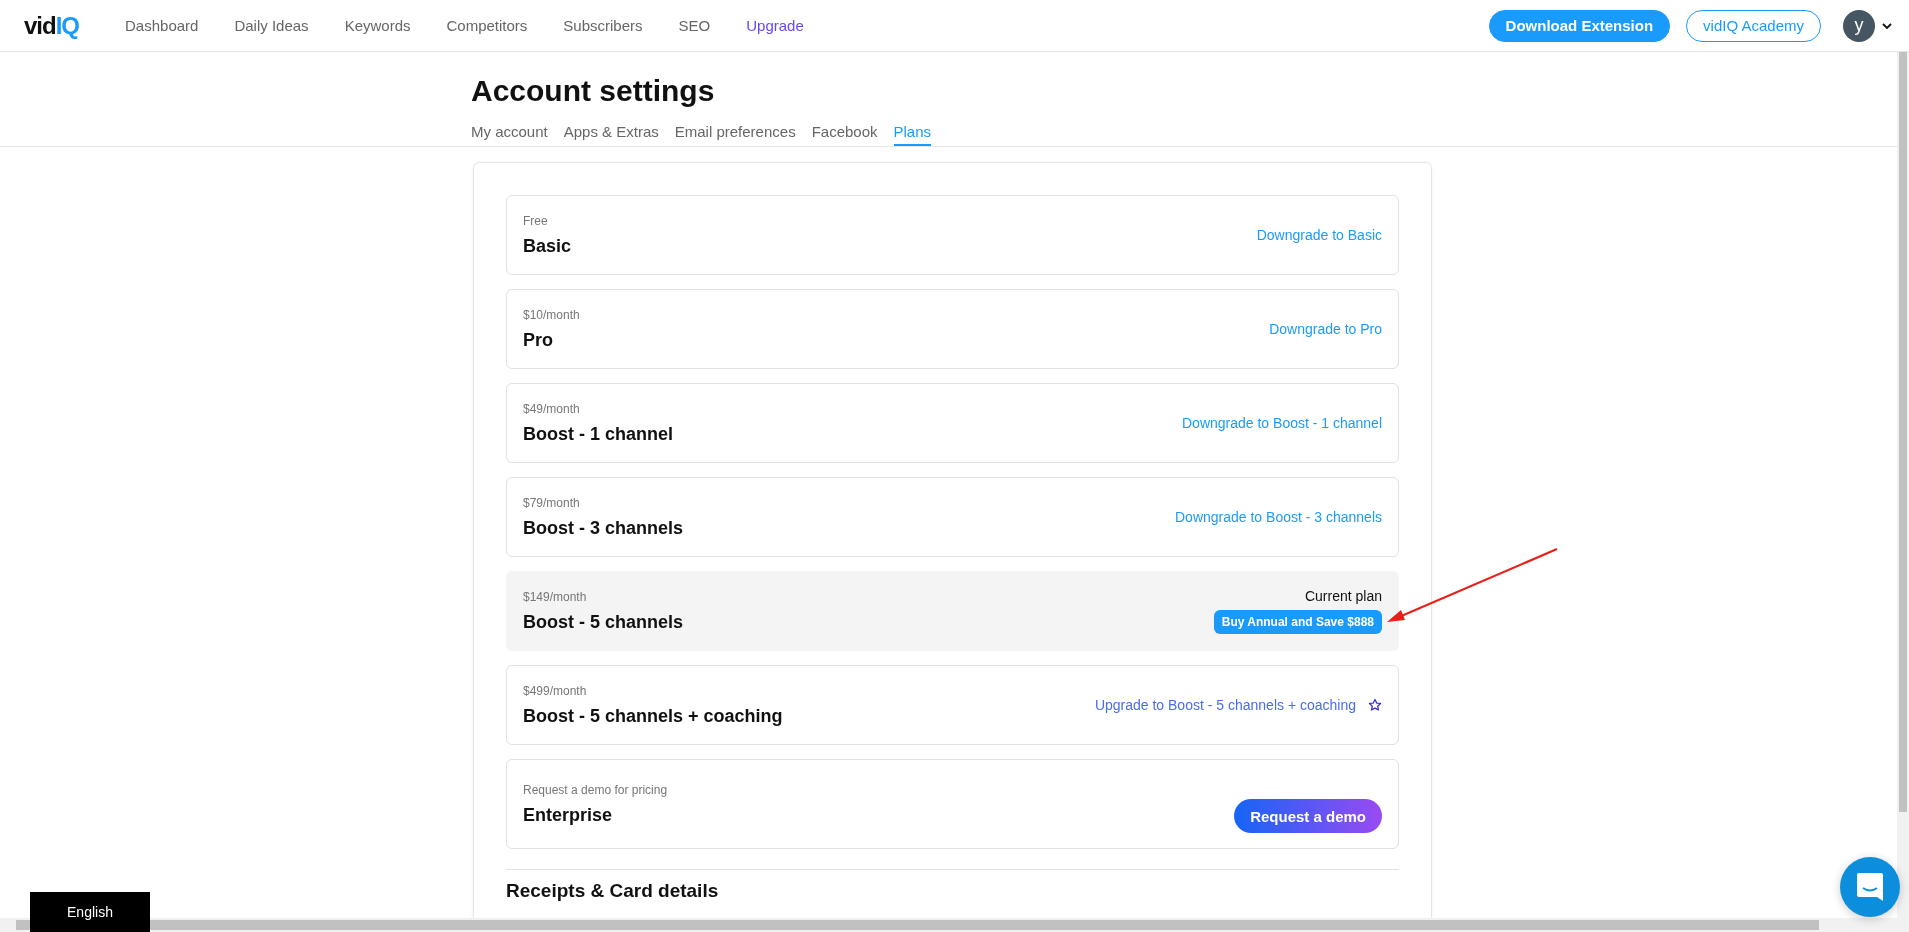 The image size is (1909, 932). Describe the element at coordinates (954, 925) in the screenshot. I see `horizontal-scrollbar` at that location.